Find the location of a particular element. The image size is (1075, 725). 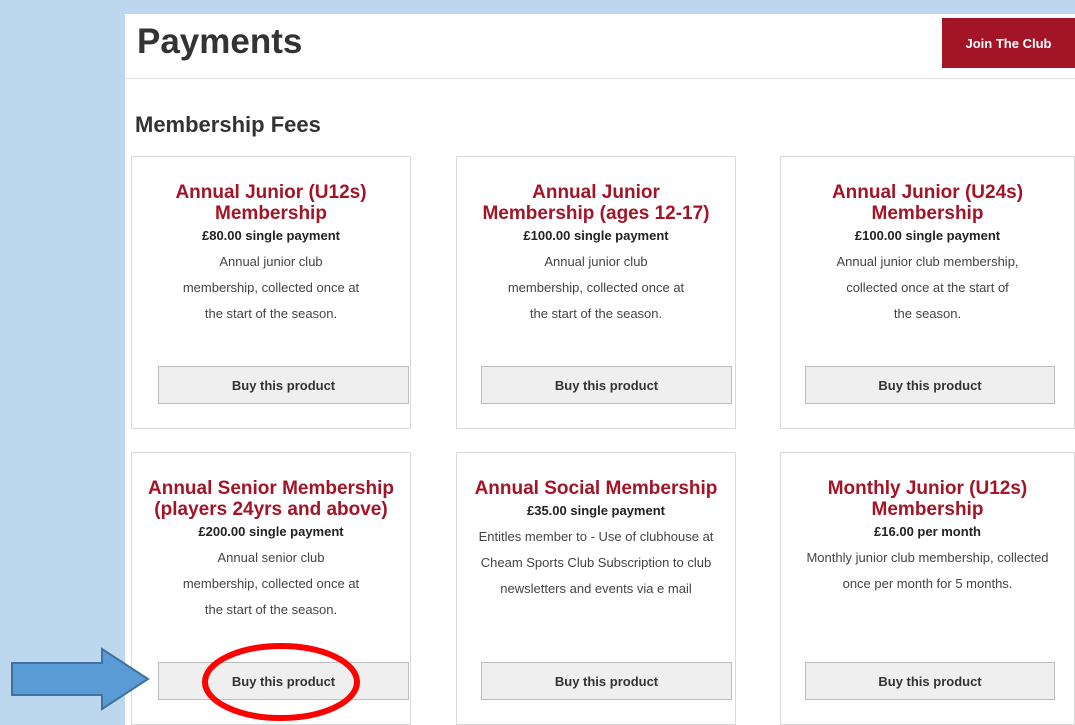

product-title: Annual Junior (U24s) Membership is located at coordinates (927, 203).